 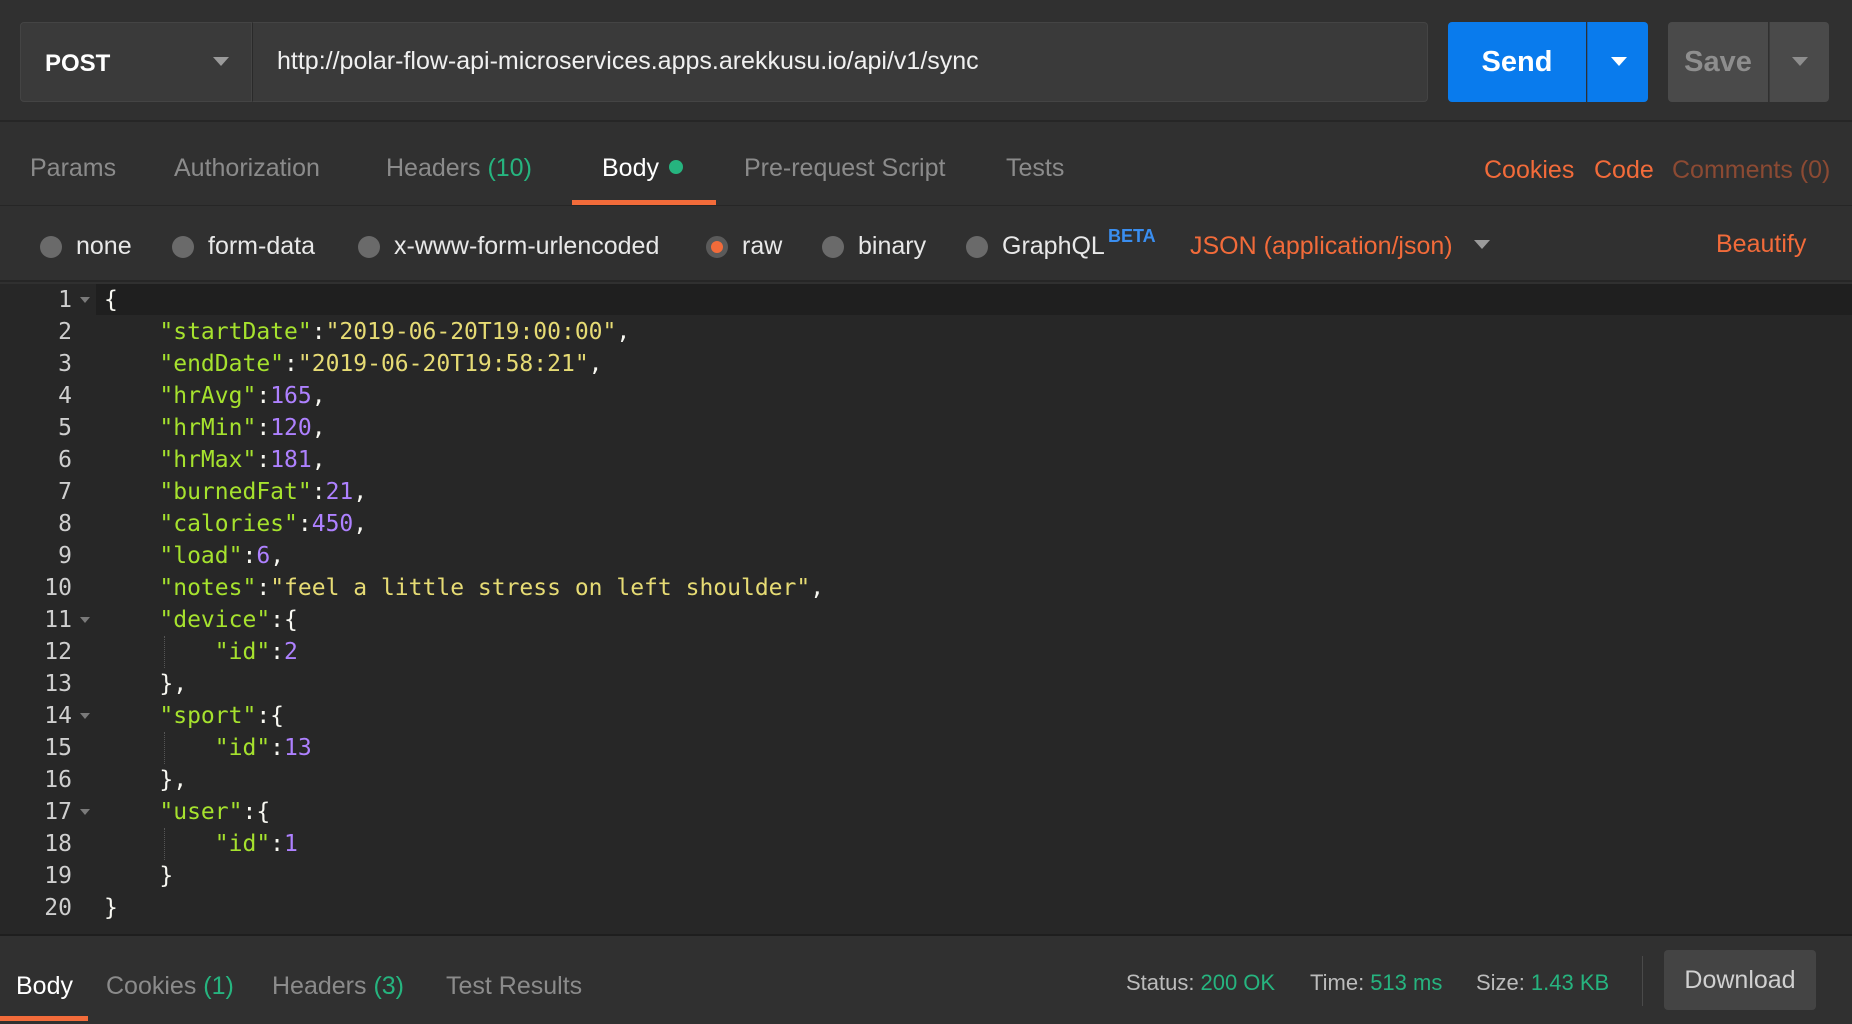 What do you see at coordinates (509, 168) in the screenshot?
I see `tab-headers-count: (10)` at bounding box center [509, 168].